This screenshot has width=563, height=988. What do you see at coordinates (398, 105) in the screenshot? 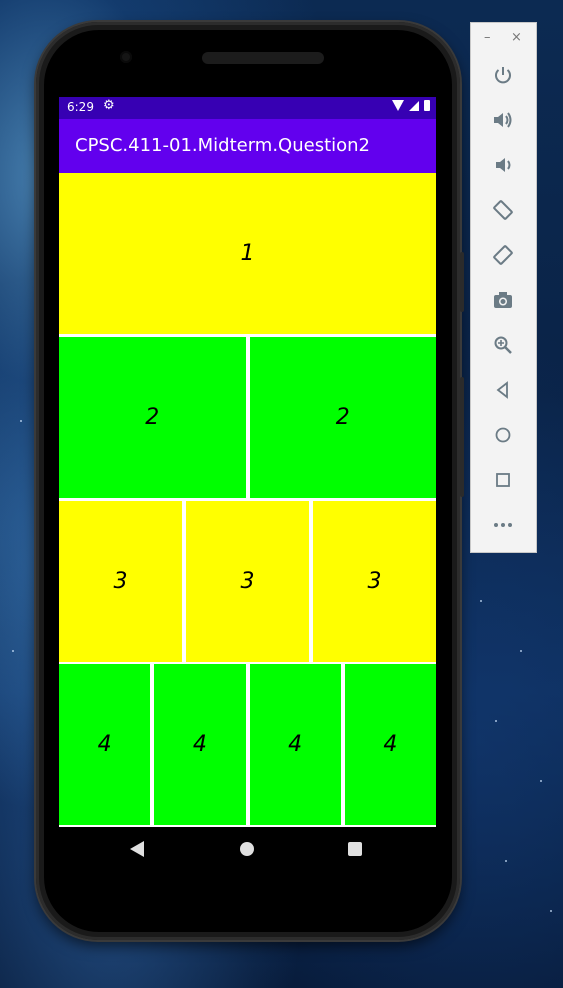
I see `wifi-icon` at bounding box center [398, 105].